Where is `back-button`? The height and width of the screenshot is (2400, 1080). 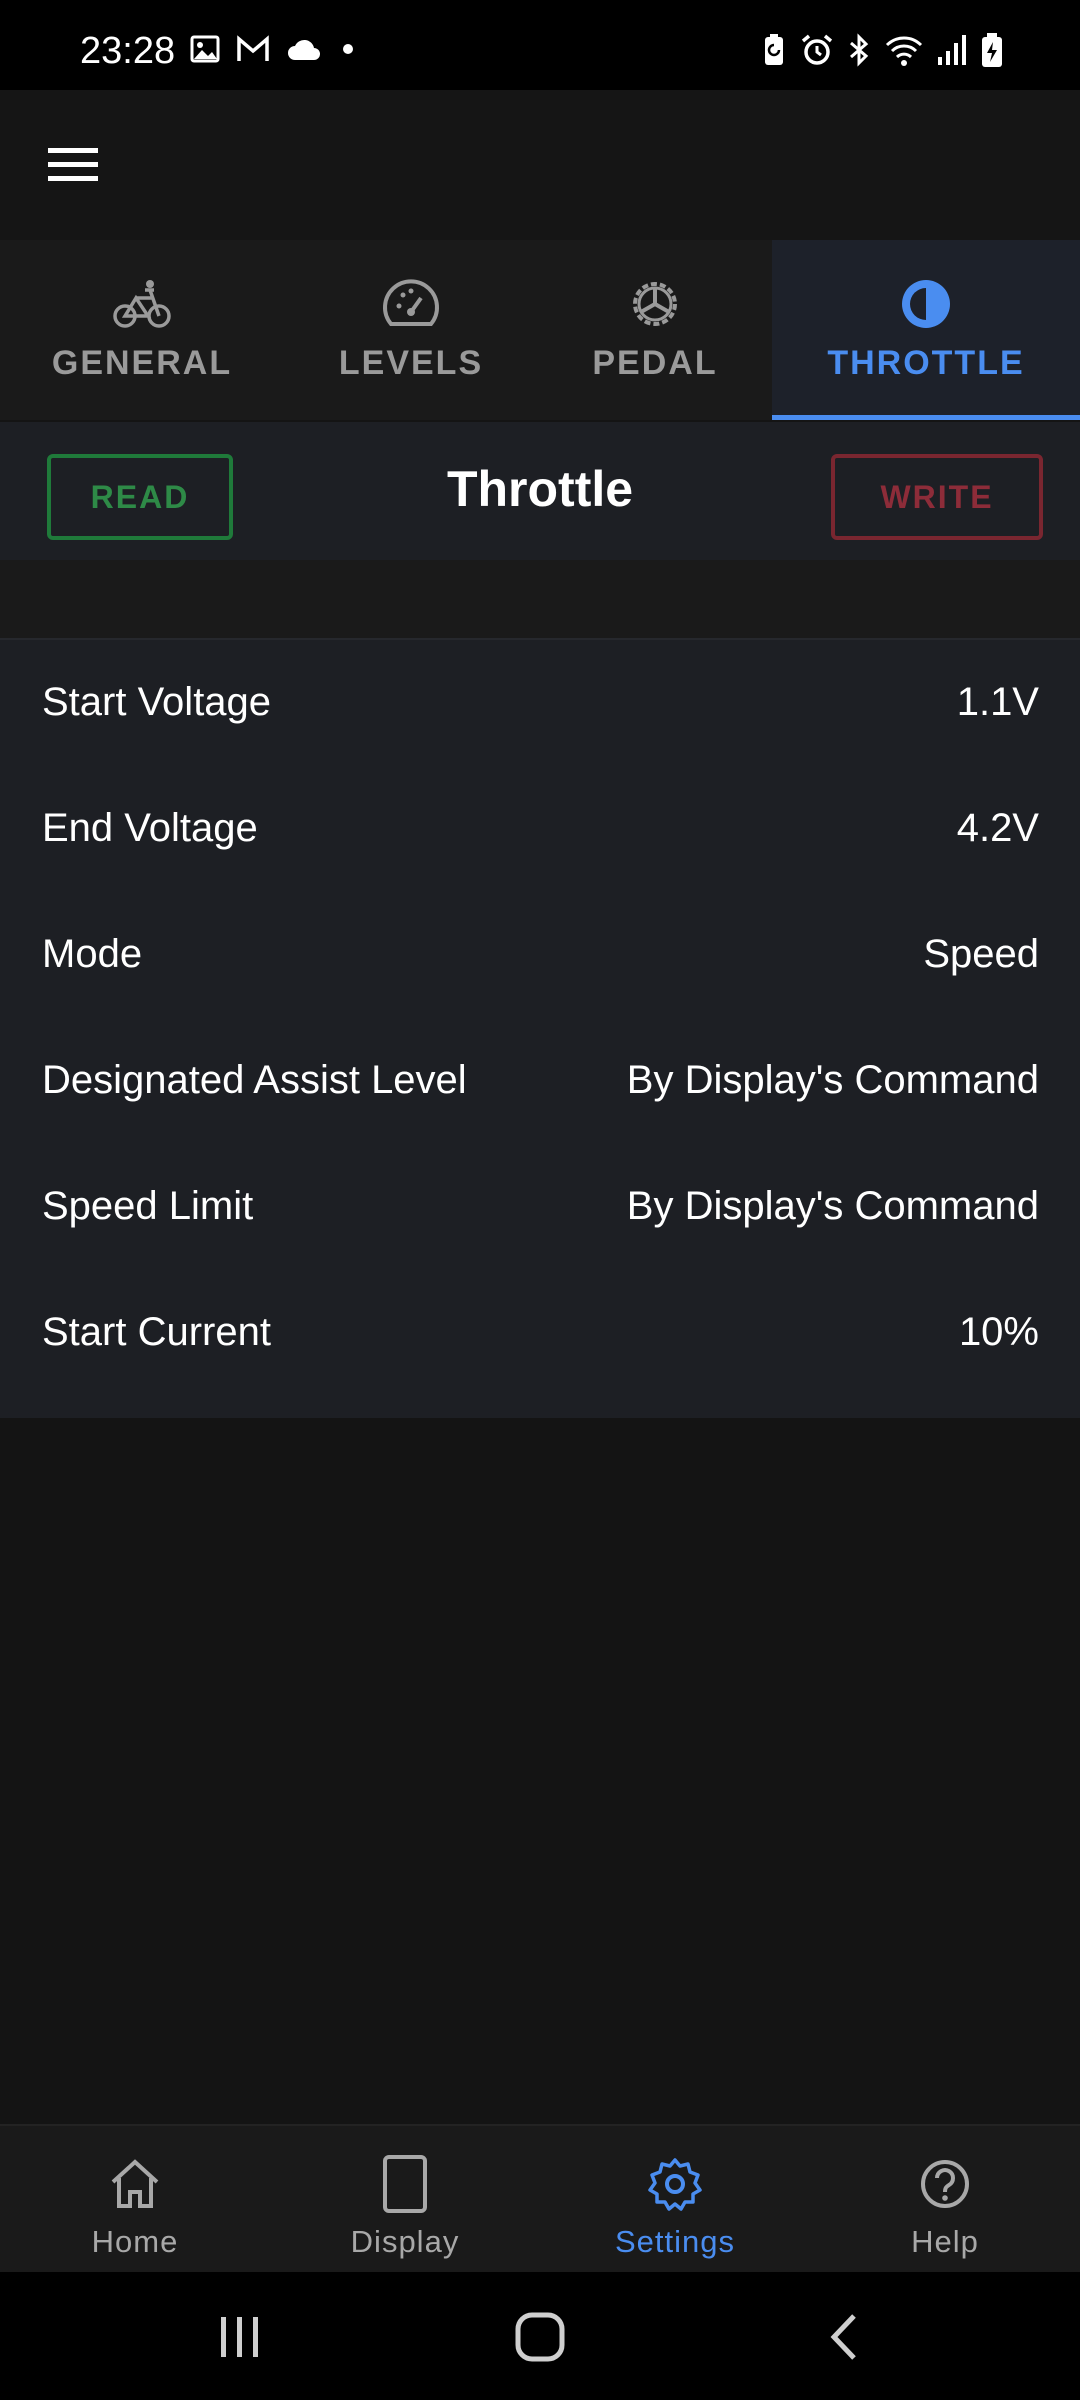
back-button is located at coordinates (845, 2337).